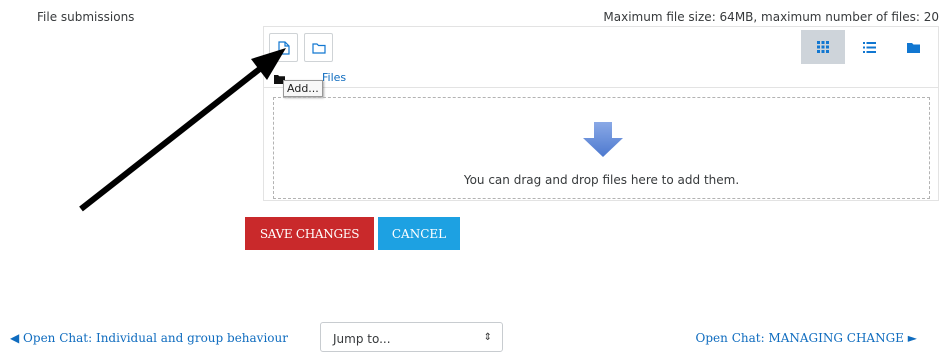  I want to click on field-label: File submissions, so click(86, 17).